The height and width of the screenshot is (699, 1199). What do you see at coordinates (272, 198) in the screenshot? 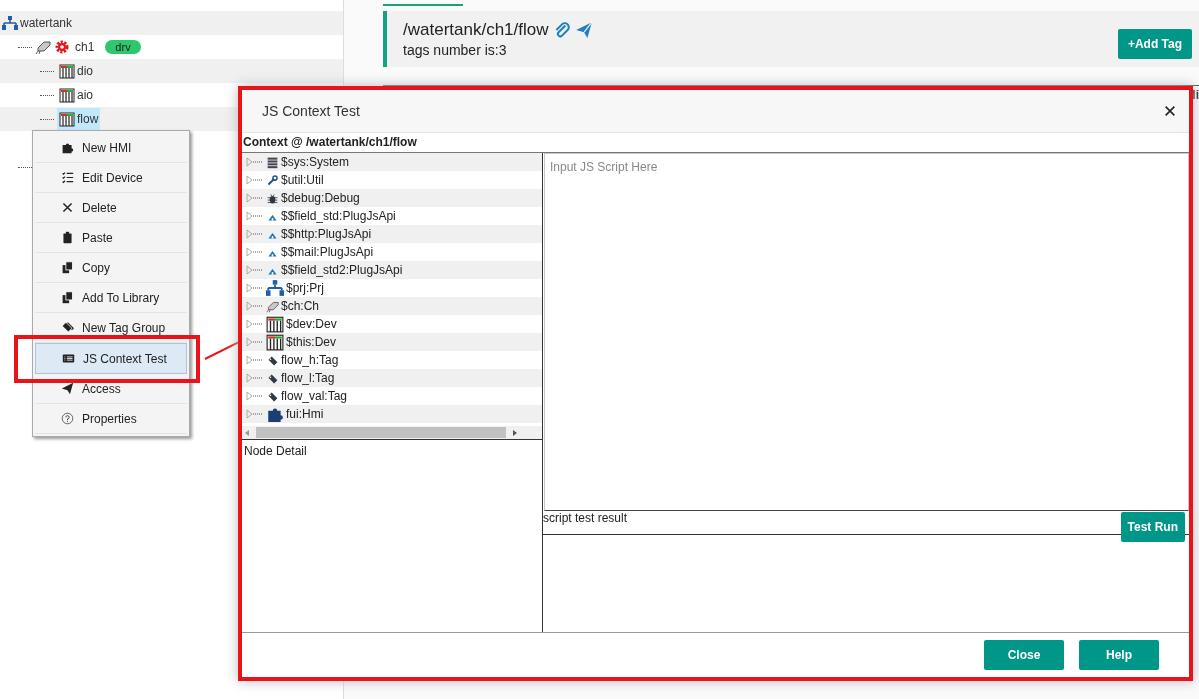
I see `bug-icon` at bounding box center [272, 198].